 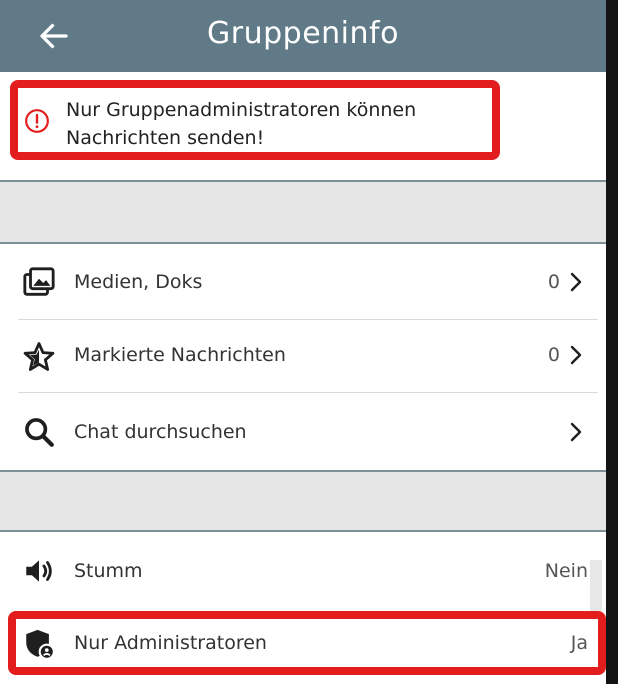 What do you see at coordinates (108, 571) in the screenshot?
I see `row-label: Stumm` at bounding box center [108, 571].